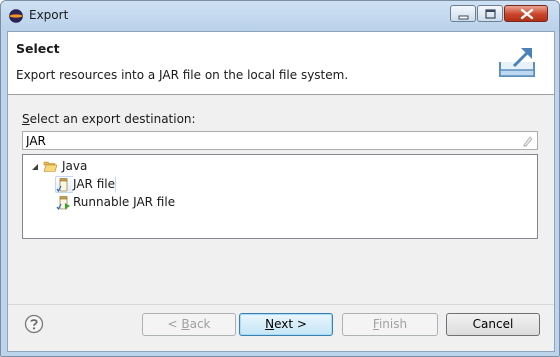 Image resolution: width=560 pixels, height=357 pixels. Describe the element at coordinates (280, 16) in the screenshot. I see `title-bar: Export` at that location.